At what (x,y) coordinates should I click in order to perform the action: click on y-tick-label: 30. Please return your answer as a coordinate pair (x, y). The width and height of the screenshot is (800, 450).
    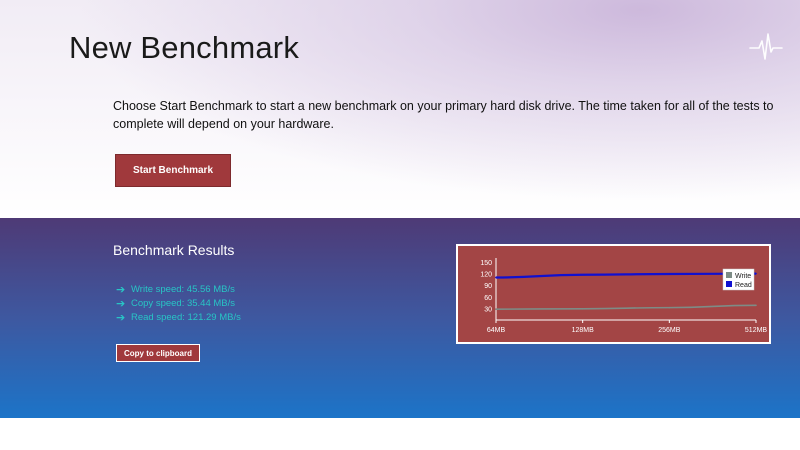
    Looking at the image, I should click on (488, 309).